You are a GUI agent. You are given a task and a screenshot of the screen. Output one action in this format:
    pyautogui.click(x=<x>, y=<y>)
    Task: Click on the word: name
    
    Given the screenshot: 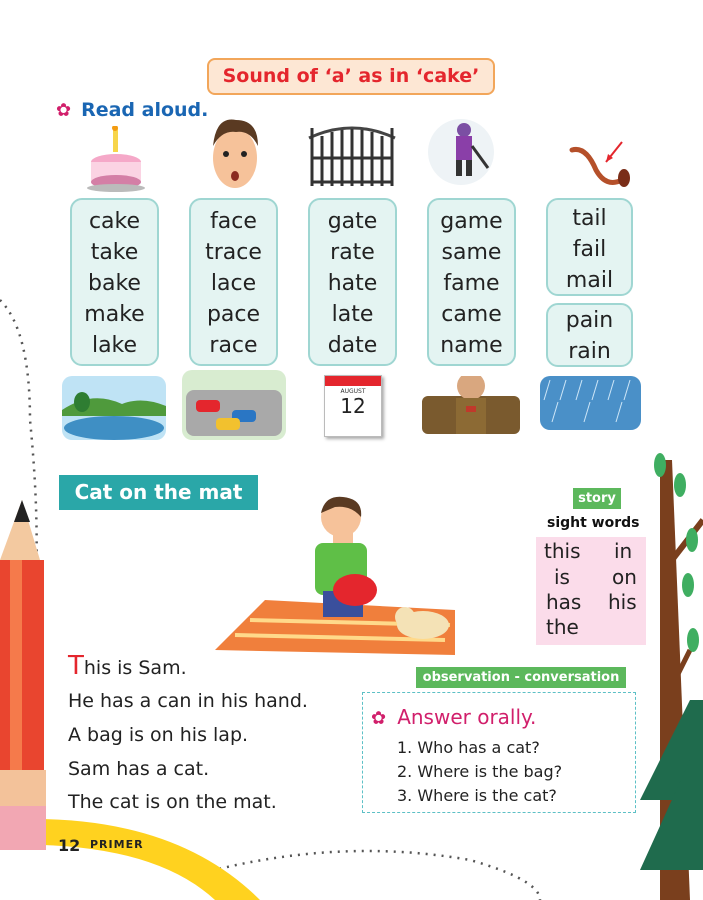 What is the action you would take?
    pyautogui.click(x=471, y=345)
    